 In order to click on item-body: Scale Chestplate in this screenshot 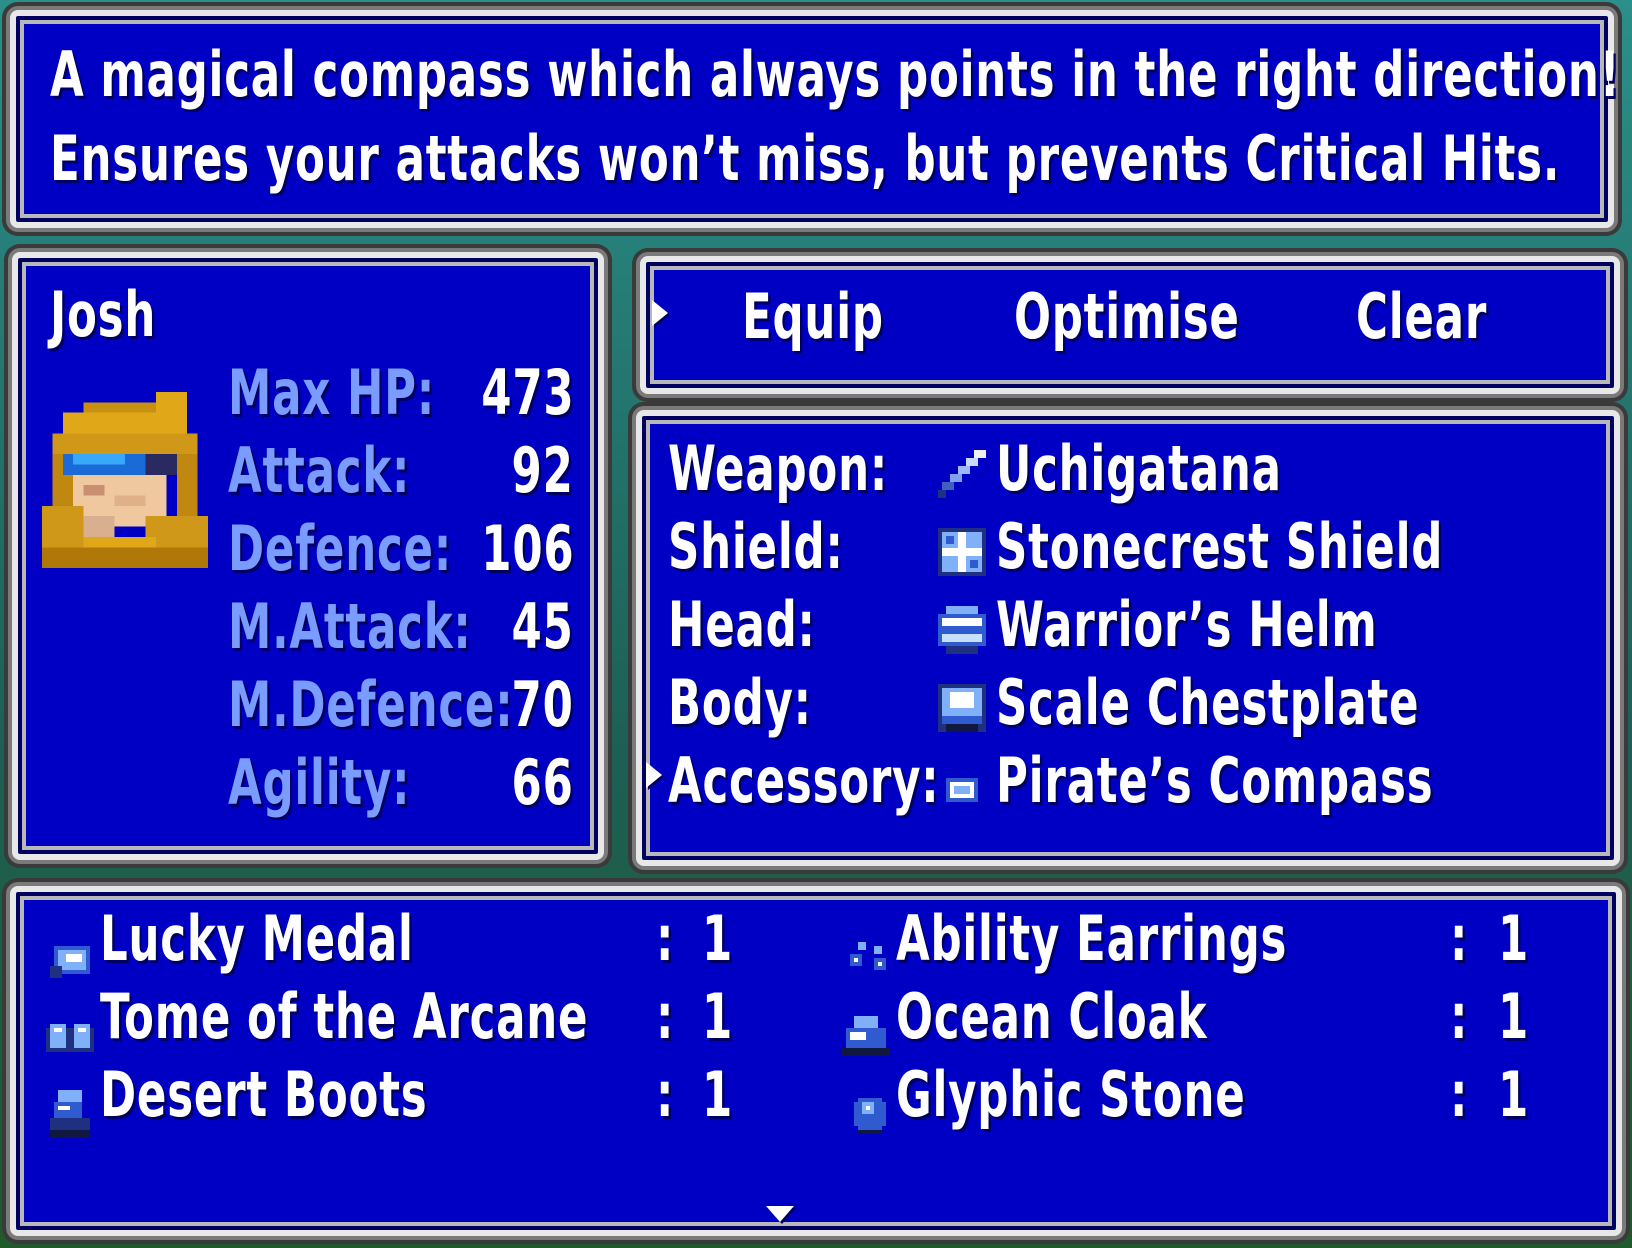, I will do `click(1208, 702)`.